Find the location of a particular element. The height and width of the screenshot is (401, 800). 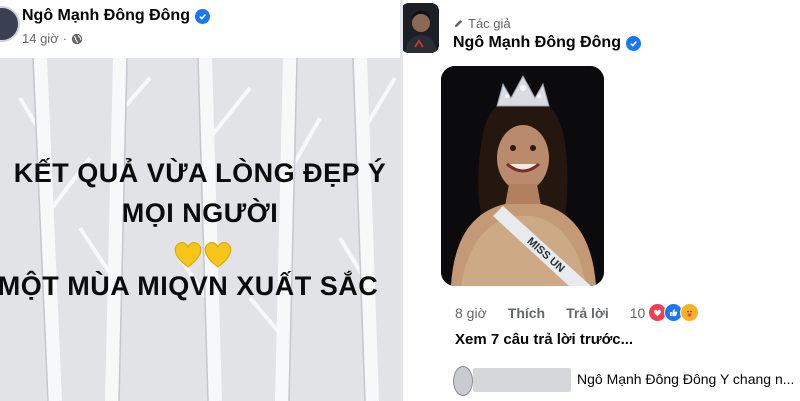

reply-button: Trả lời is located at coordinates (587, 313).